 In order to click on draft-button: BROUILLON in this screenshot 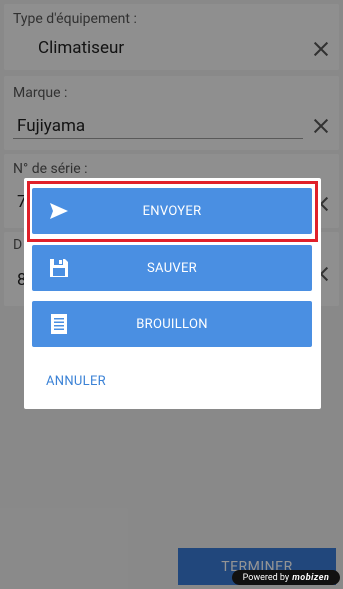, I will do `click(172, 324)`.